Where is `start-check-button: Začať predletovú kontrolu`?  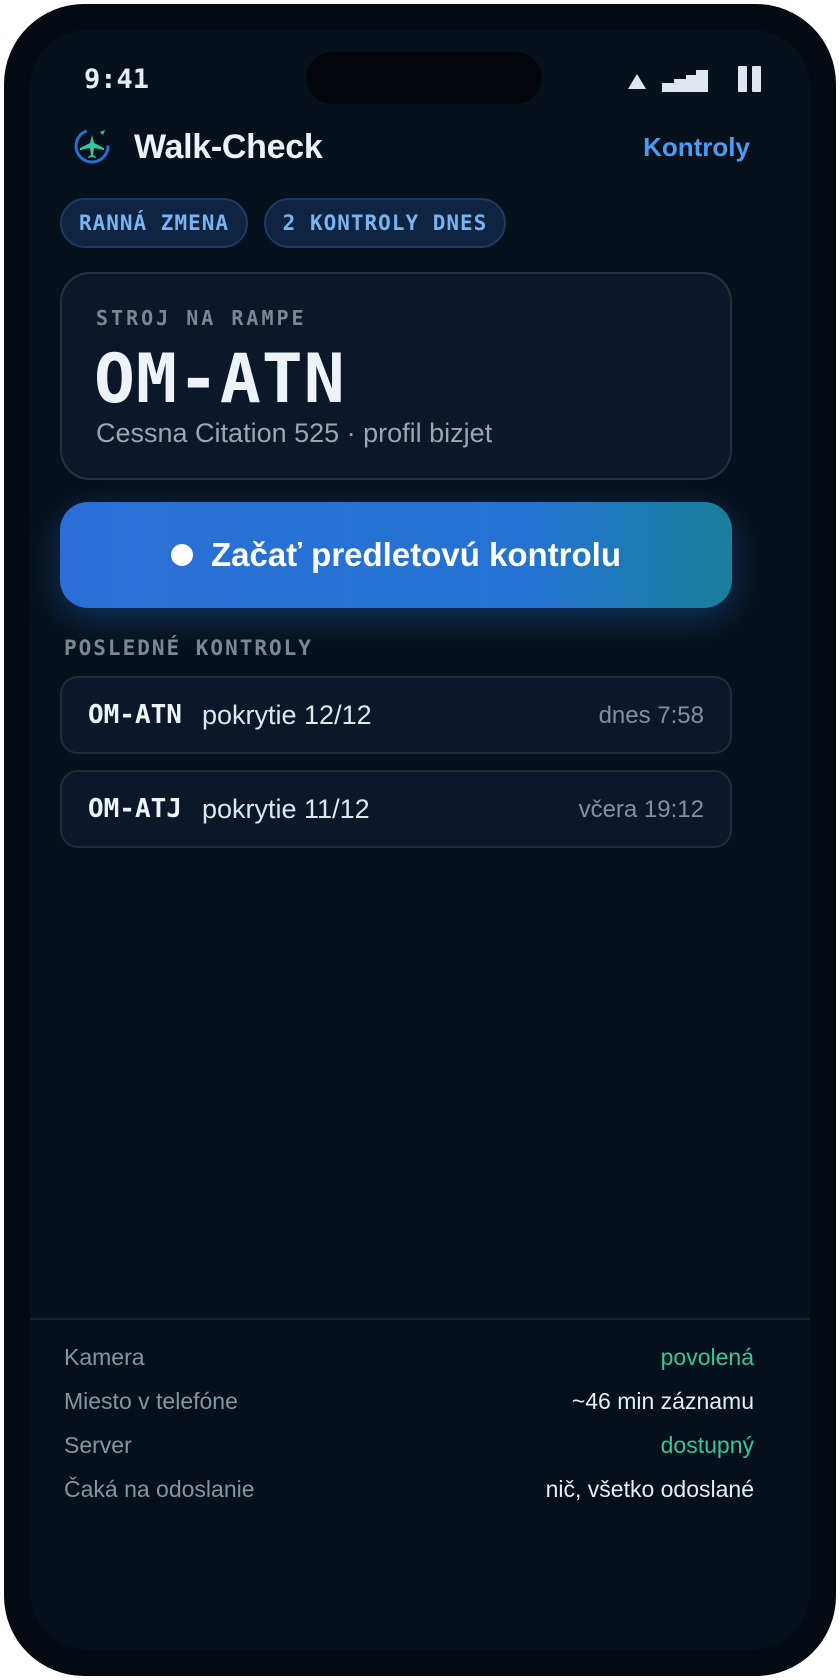
start-check-button: Začať predletovú kontrolu is located at coordinates (396, 555).